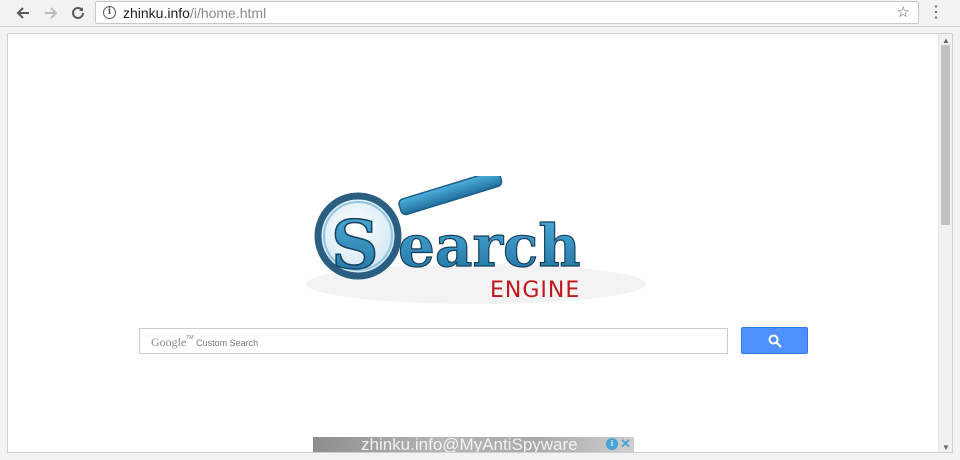 This screenshot has height=460, width=960. I want to click on ad-banner: zhinku.info@MyAntiSpyware i ✕, so click(473, 444).